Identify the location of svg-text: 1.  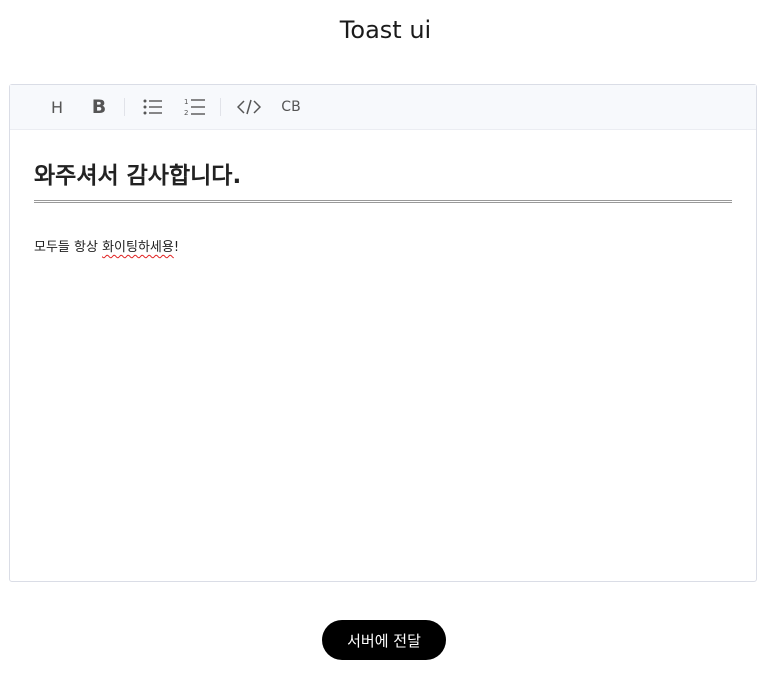
(186, 102).